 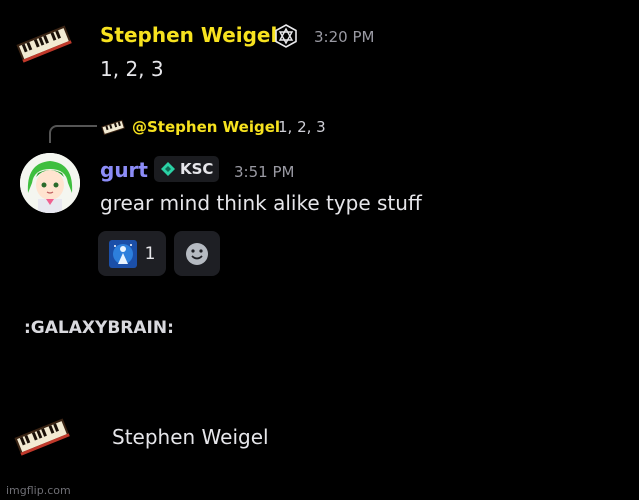 I want to click on server-tag-label: KSC, so click(x=197, y=169).